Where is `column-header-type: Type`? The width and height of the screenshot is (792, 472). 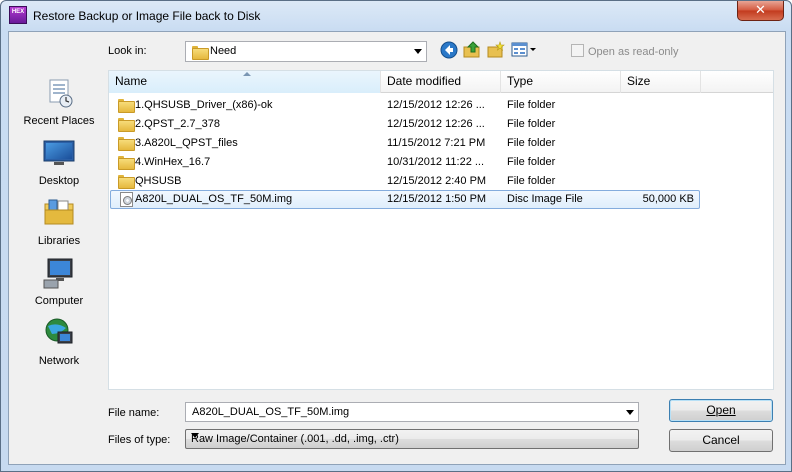
column-header-type: Type is located at coordinates (561, 82).